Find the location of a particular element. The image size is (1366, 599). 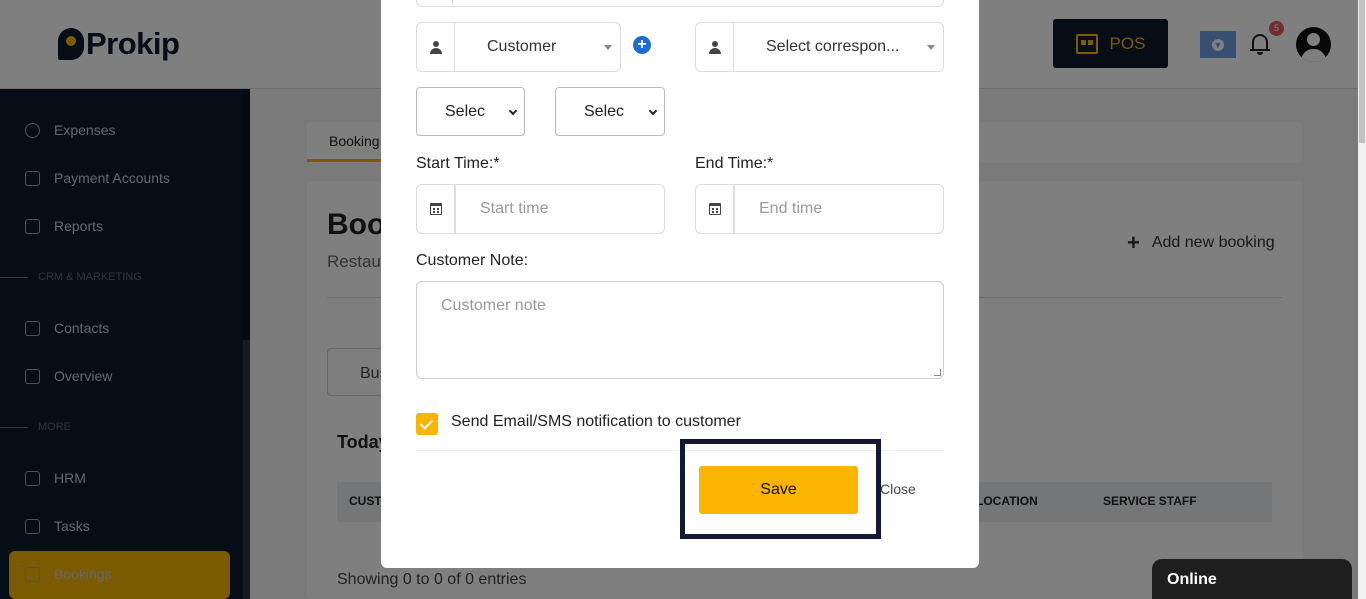

customer-note-label: Customer Note: is located at coordinates (472, 260).